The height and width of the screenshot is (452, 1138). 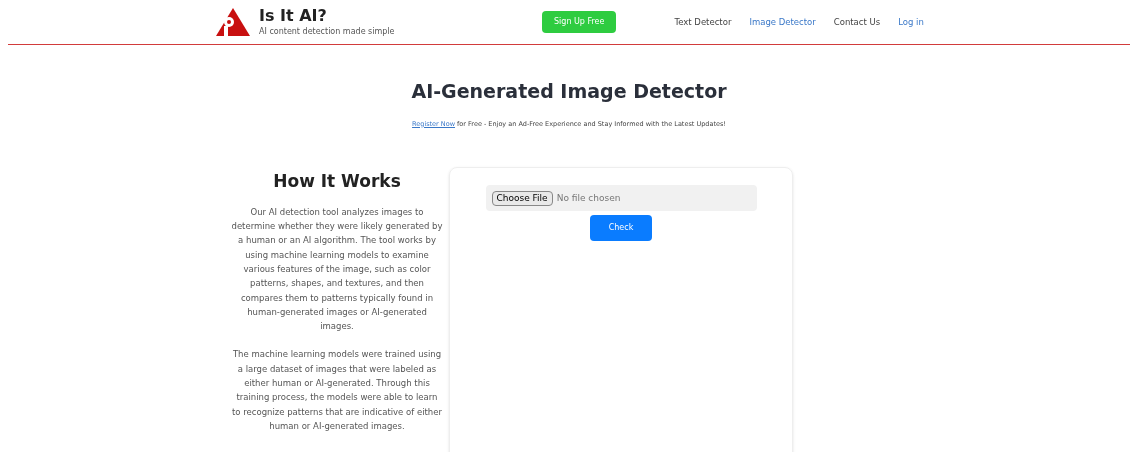 I want to click on choose-file-button: Choose File, so click(x=522, y=198).